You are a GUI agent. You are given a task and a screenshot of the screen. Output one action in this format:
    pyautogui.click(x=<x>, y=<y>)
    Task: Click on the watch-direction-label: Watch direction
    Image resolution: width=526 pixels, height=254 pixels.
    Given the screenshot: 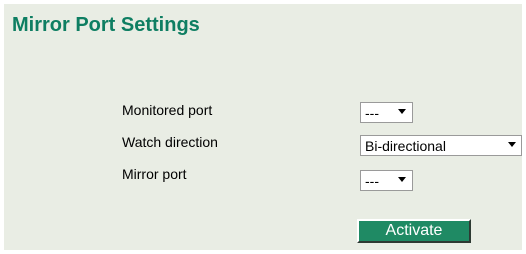 What is the action you would take?
    pyautogui.click(x=170, y=142)
    